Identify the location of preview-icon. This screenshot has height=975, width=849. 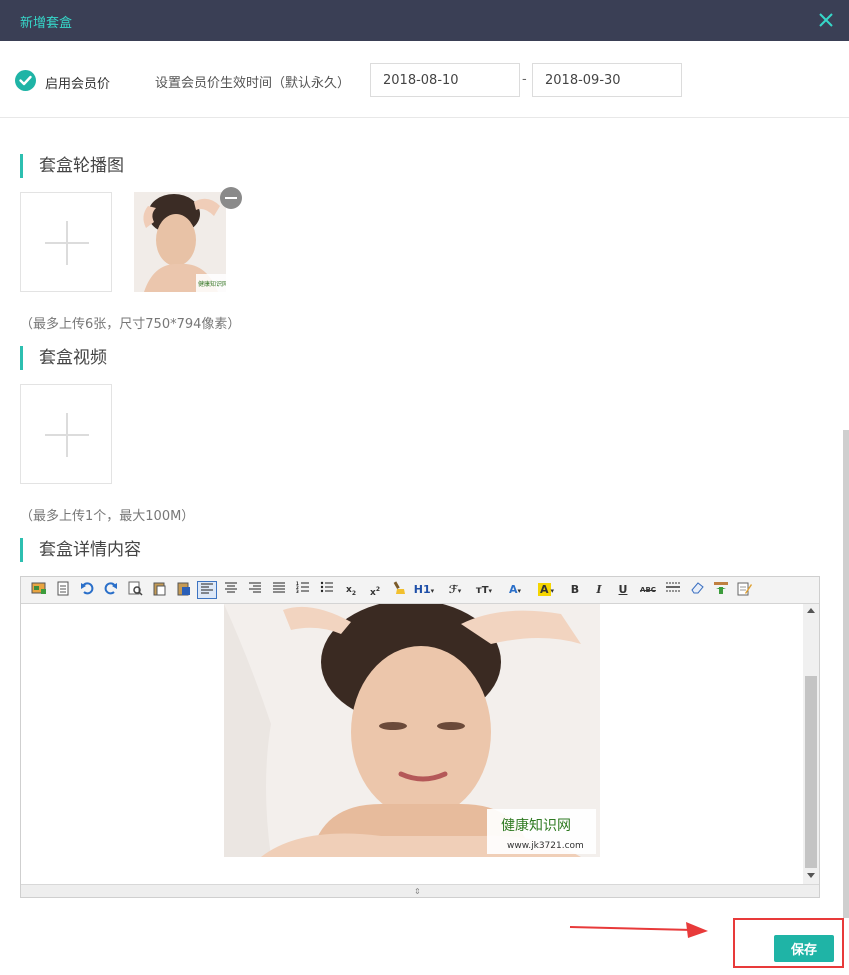
(135, 590).